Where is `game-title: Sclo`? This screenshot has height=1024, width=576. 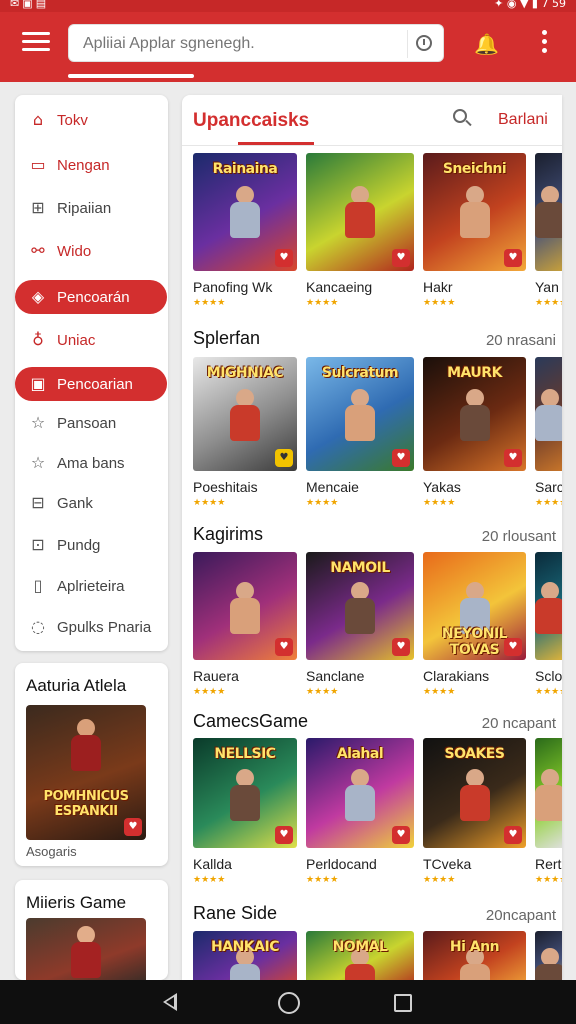 game-title: Sclo is located at coordinates (548, 676).